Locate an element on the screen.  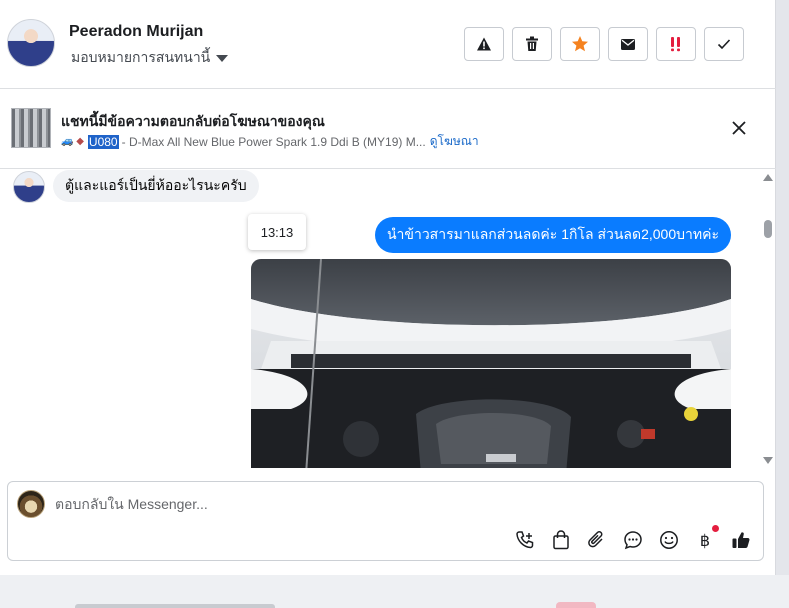
browser-tab-edge is located at coordinates (175, 606).